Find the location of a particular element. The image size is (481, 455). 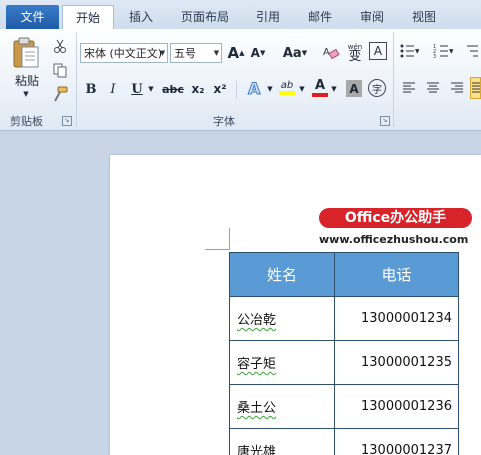

highlight-dropdown-icon: ▼ is located at coordinates (302, 89).